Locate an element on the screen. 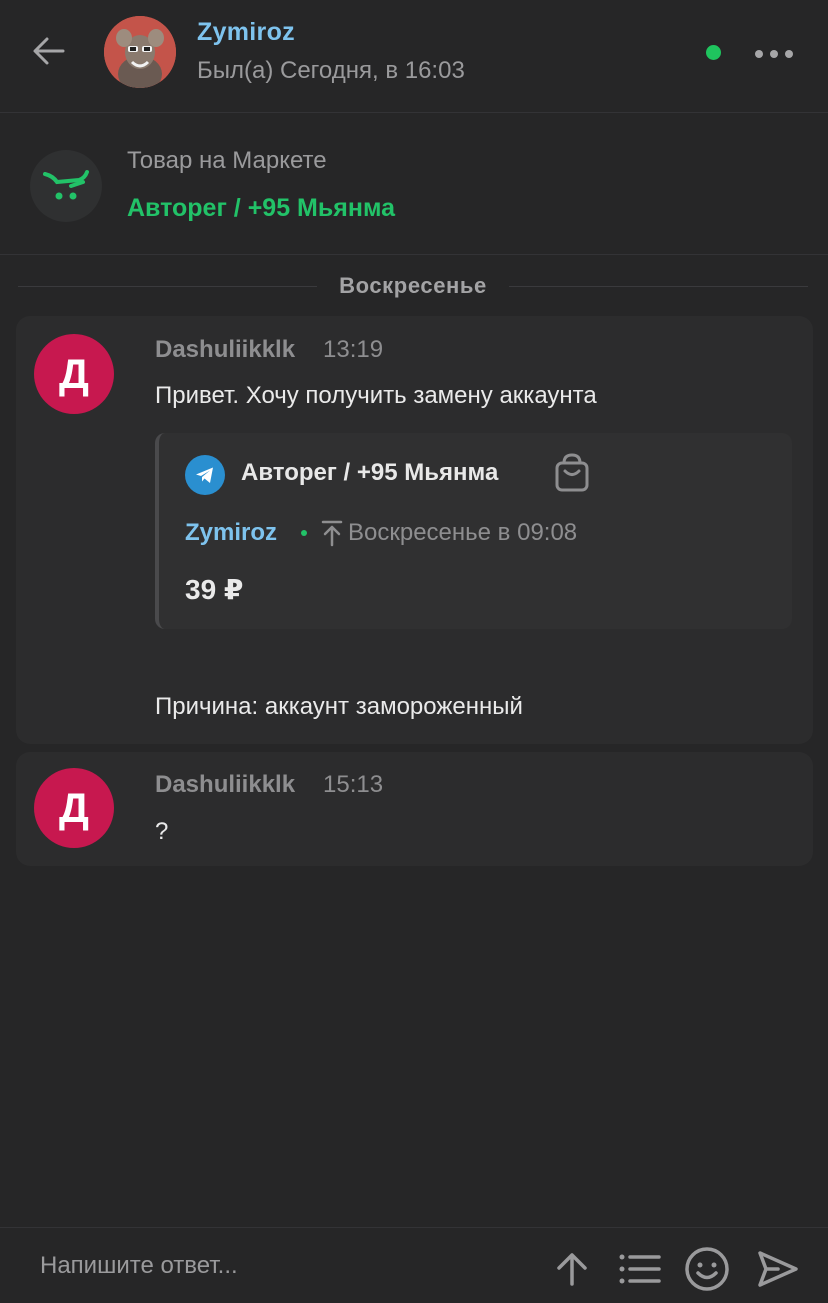 This screenshot has height=1303, width=828. back-button is located at coordinates (49, 51).